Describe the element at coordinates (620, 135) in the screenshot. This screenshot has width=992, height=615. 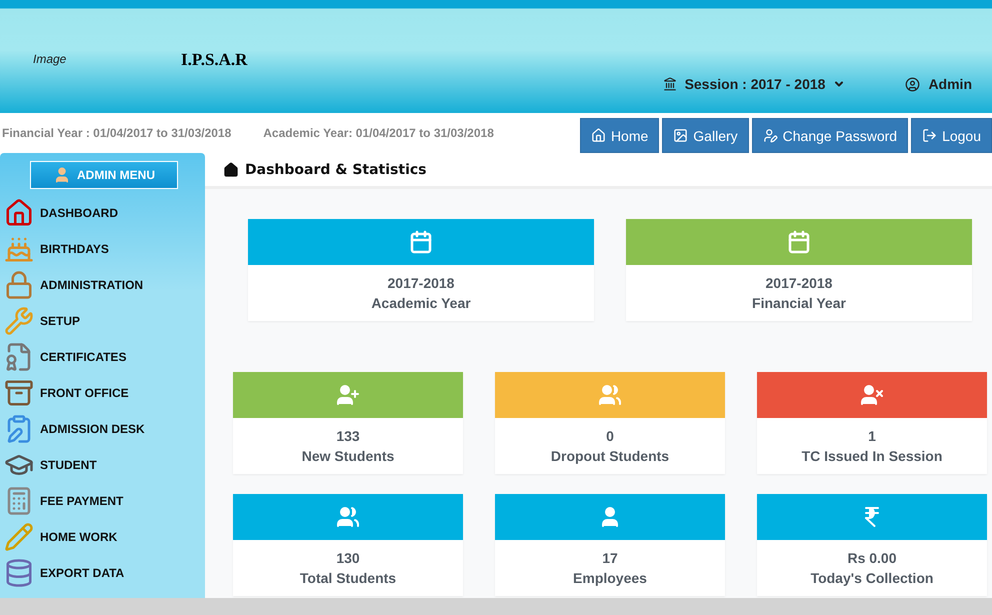
I see `nav-button: Home` at that location.